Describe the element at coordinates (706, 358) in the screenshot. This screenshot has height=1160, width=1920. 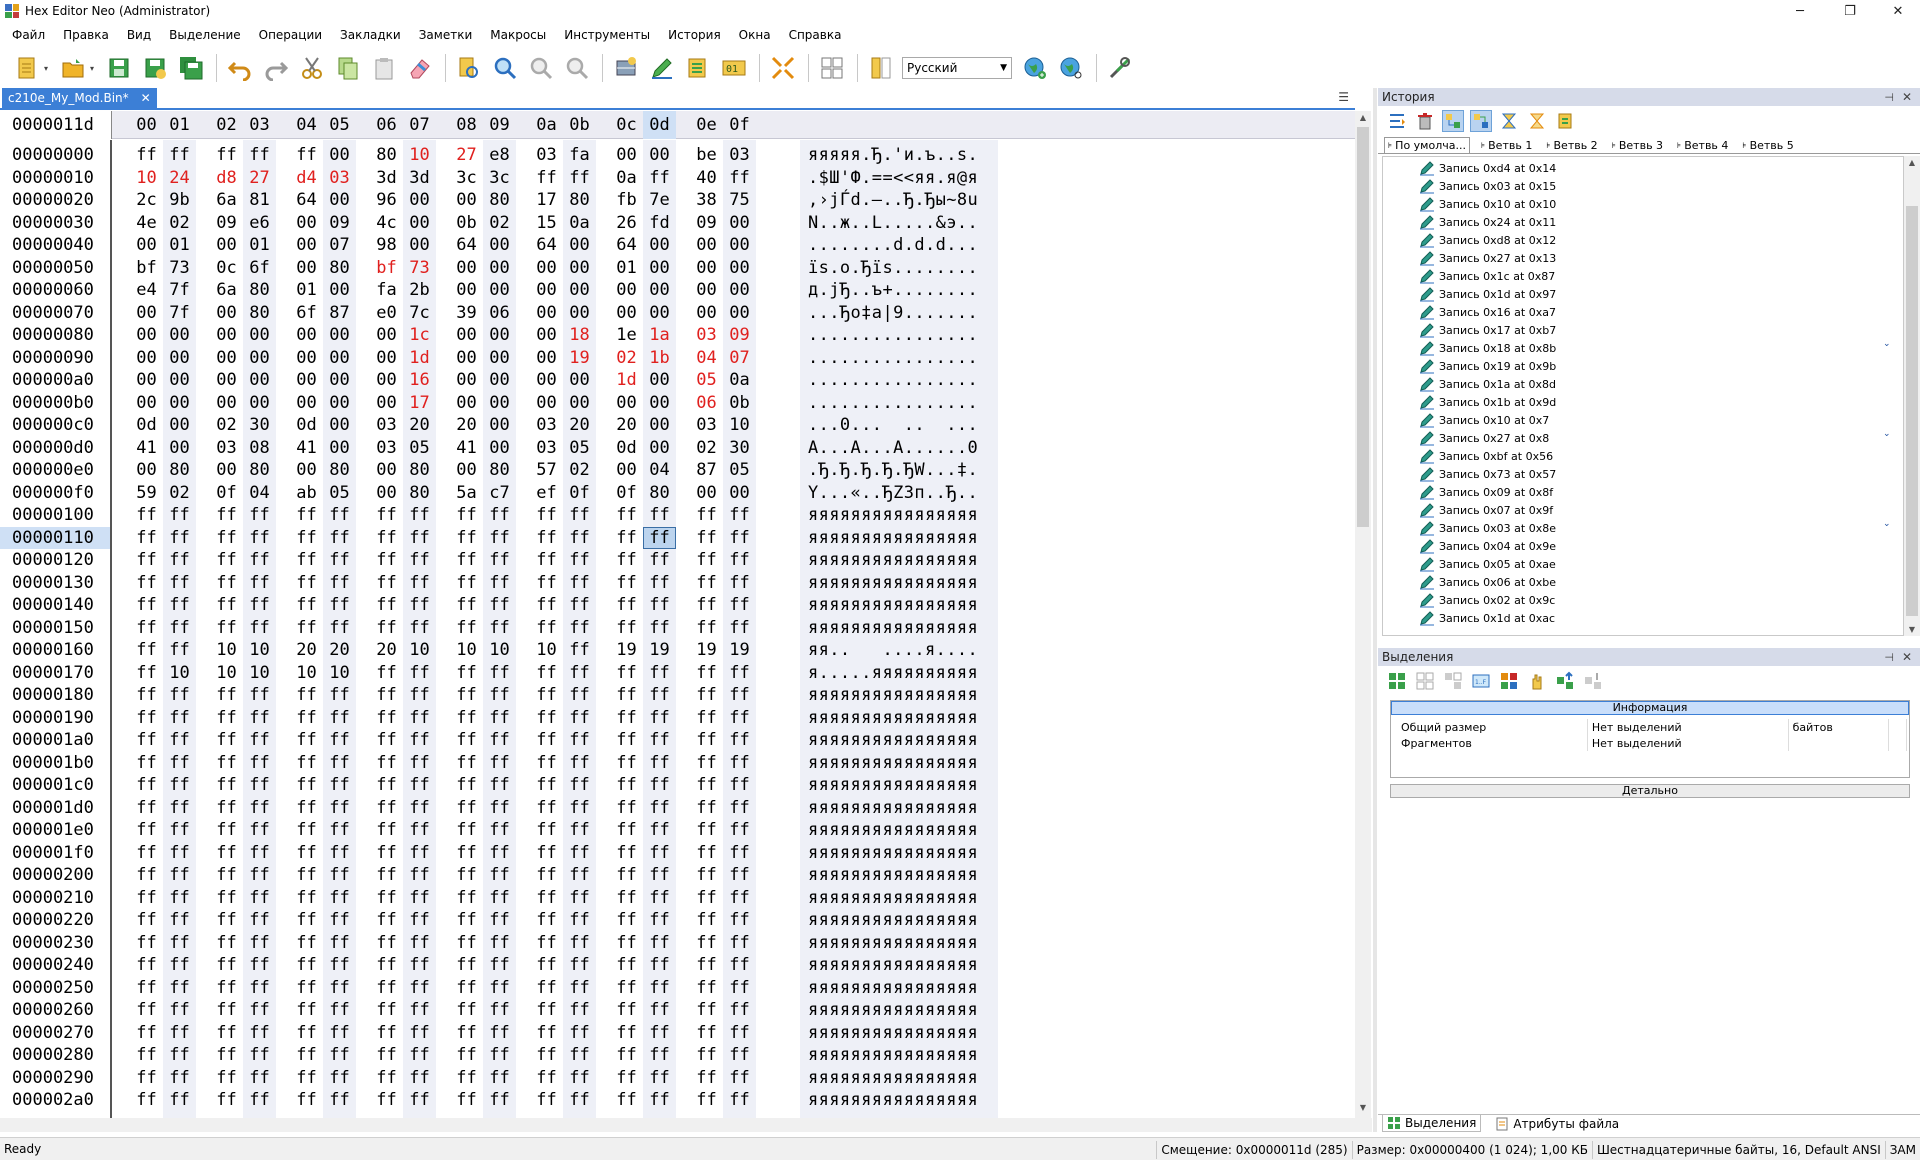
I see `hex-byte: 04` at that location.